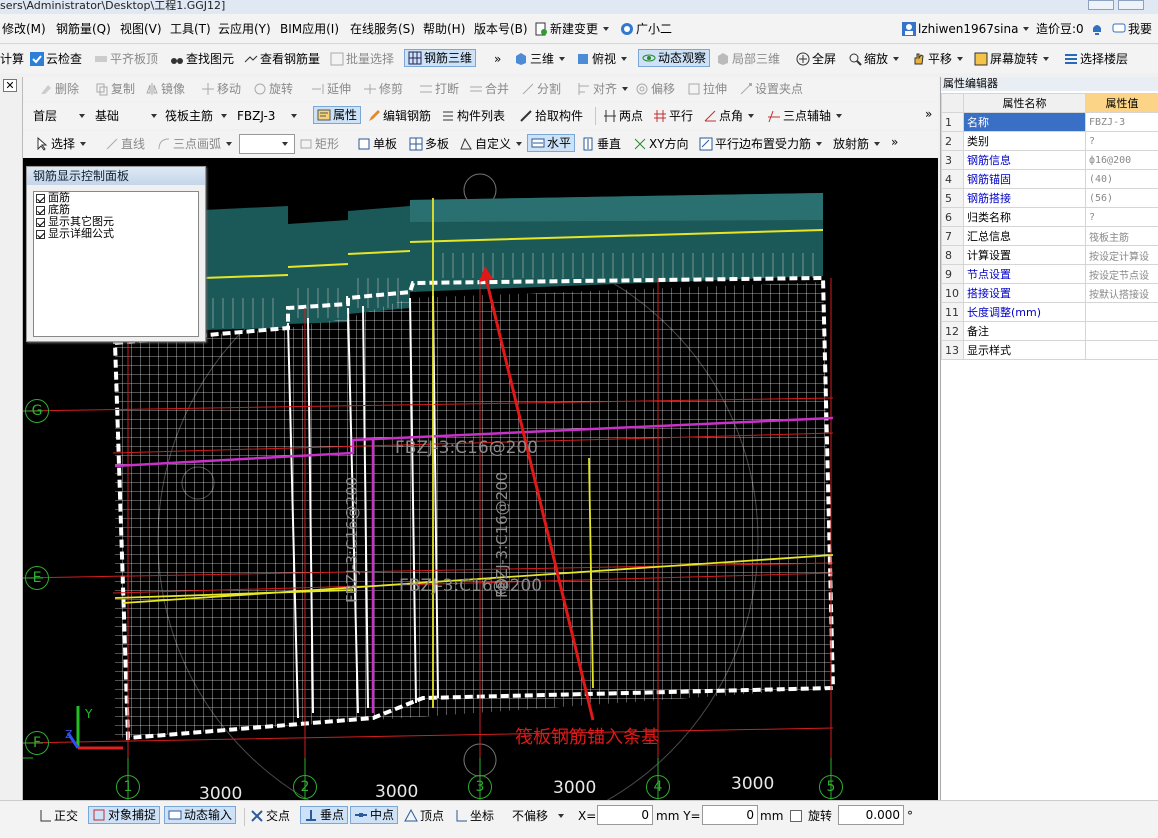 The height and width of the screenshot is (838, 1158). Describe the element at coordinates (61, 144) in the screenshot. I see `select-button: 选择` at that location.